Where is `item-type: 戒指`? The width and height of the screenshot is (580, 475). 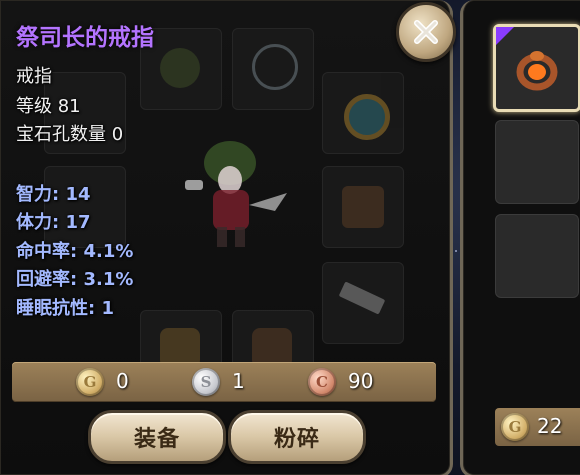
item-type: 戒指 is located at coordinates (34, 76).